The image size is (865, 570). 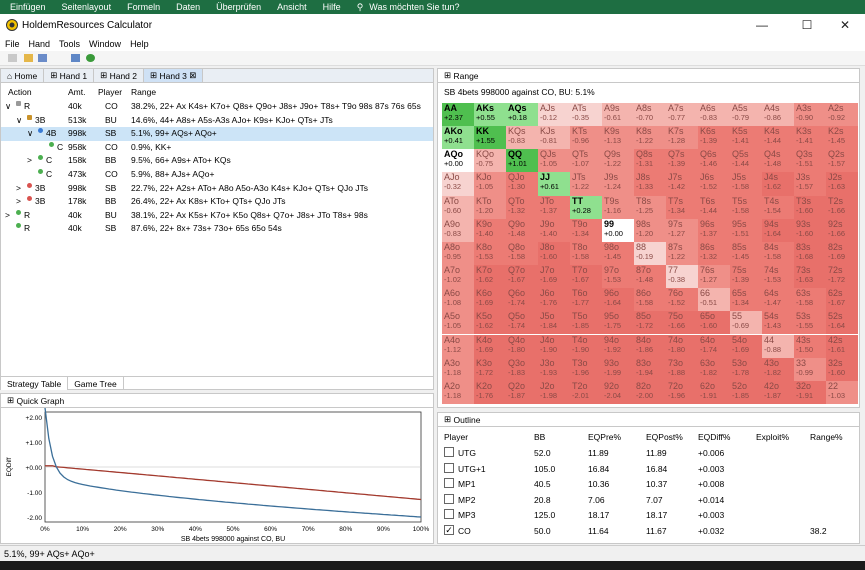 What do you see at coordinates (842, 300) in the screenshot?
I see `range-cell: 62s -1.67` at bounding box center [842, 300].